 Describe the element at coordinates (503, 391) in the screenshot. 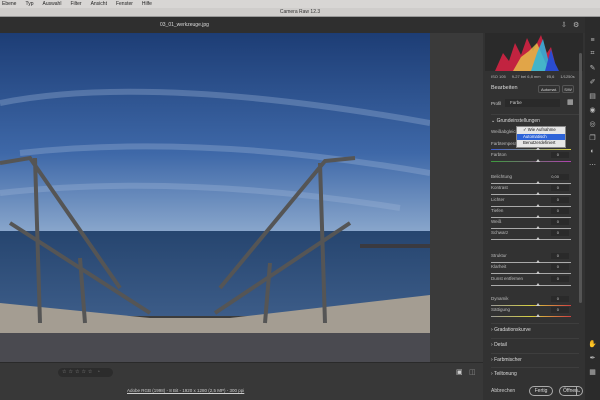

I see `cancel-button: Abbrechen` at that location.